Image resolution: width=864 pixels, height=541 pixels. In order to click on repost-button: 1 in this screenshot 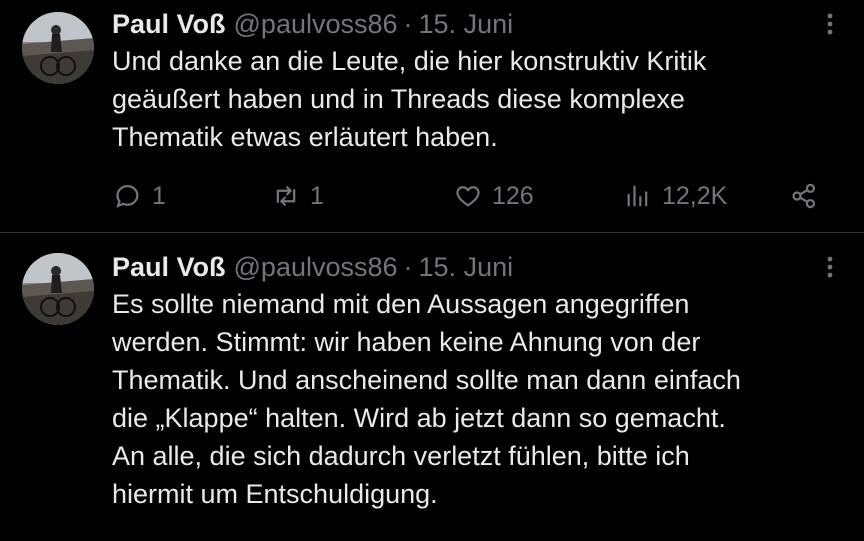, I will do `click(298, 196)`.